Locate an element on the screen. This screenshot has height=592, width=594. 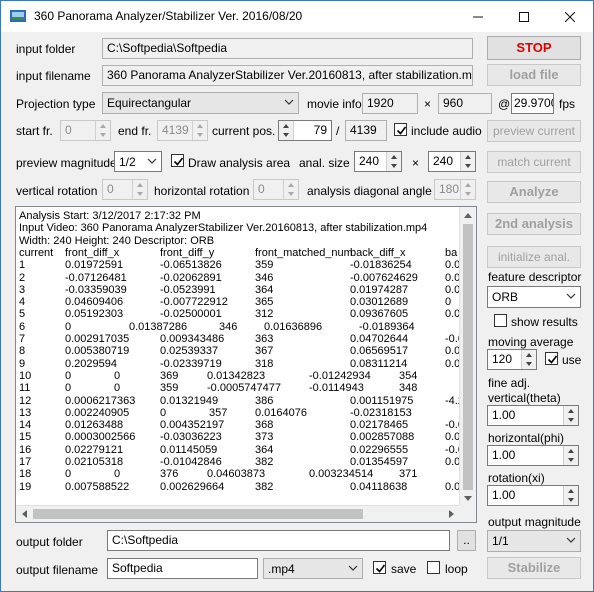
log-cell: 0.02296555 is located at coordinates (379, 449).